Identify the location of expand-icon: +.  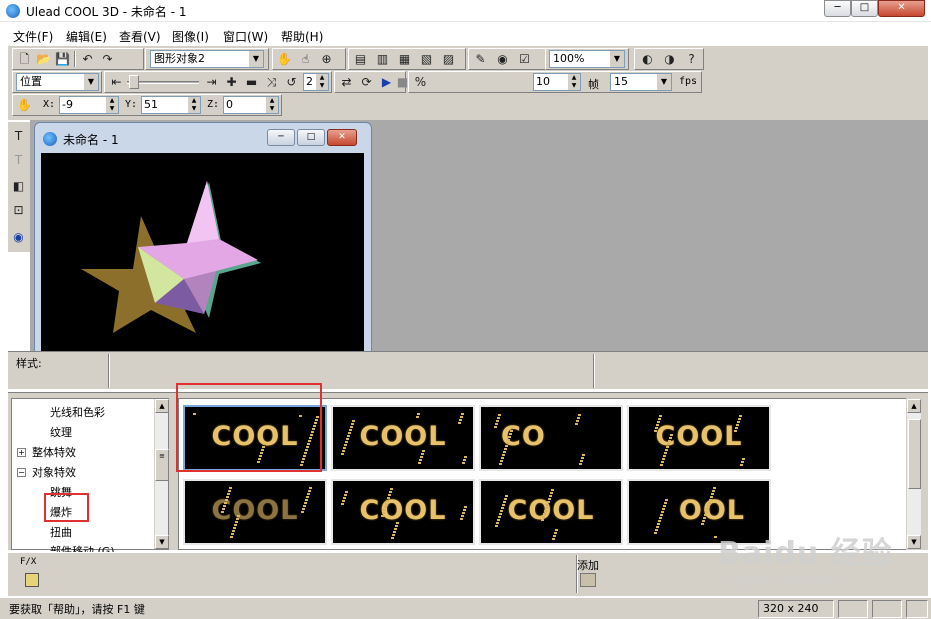
(21, 452).